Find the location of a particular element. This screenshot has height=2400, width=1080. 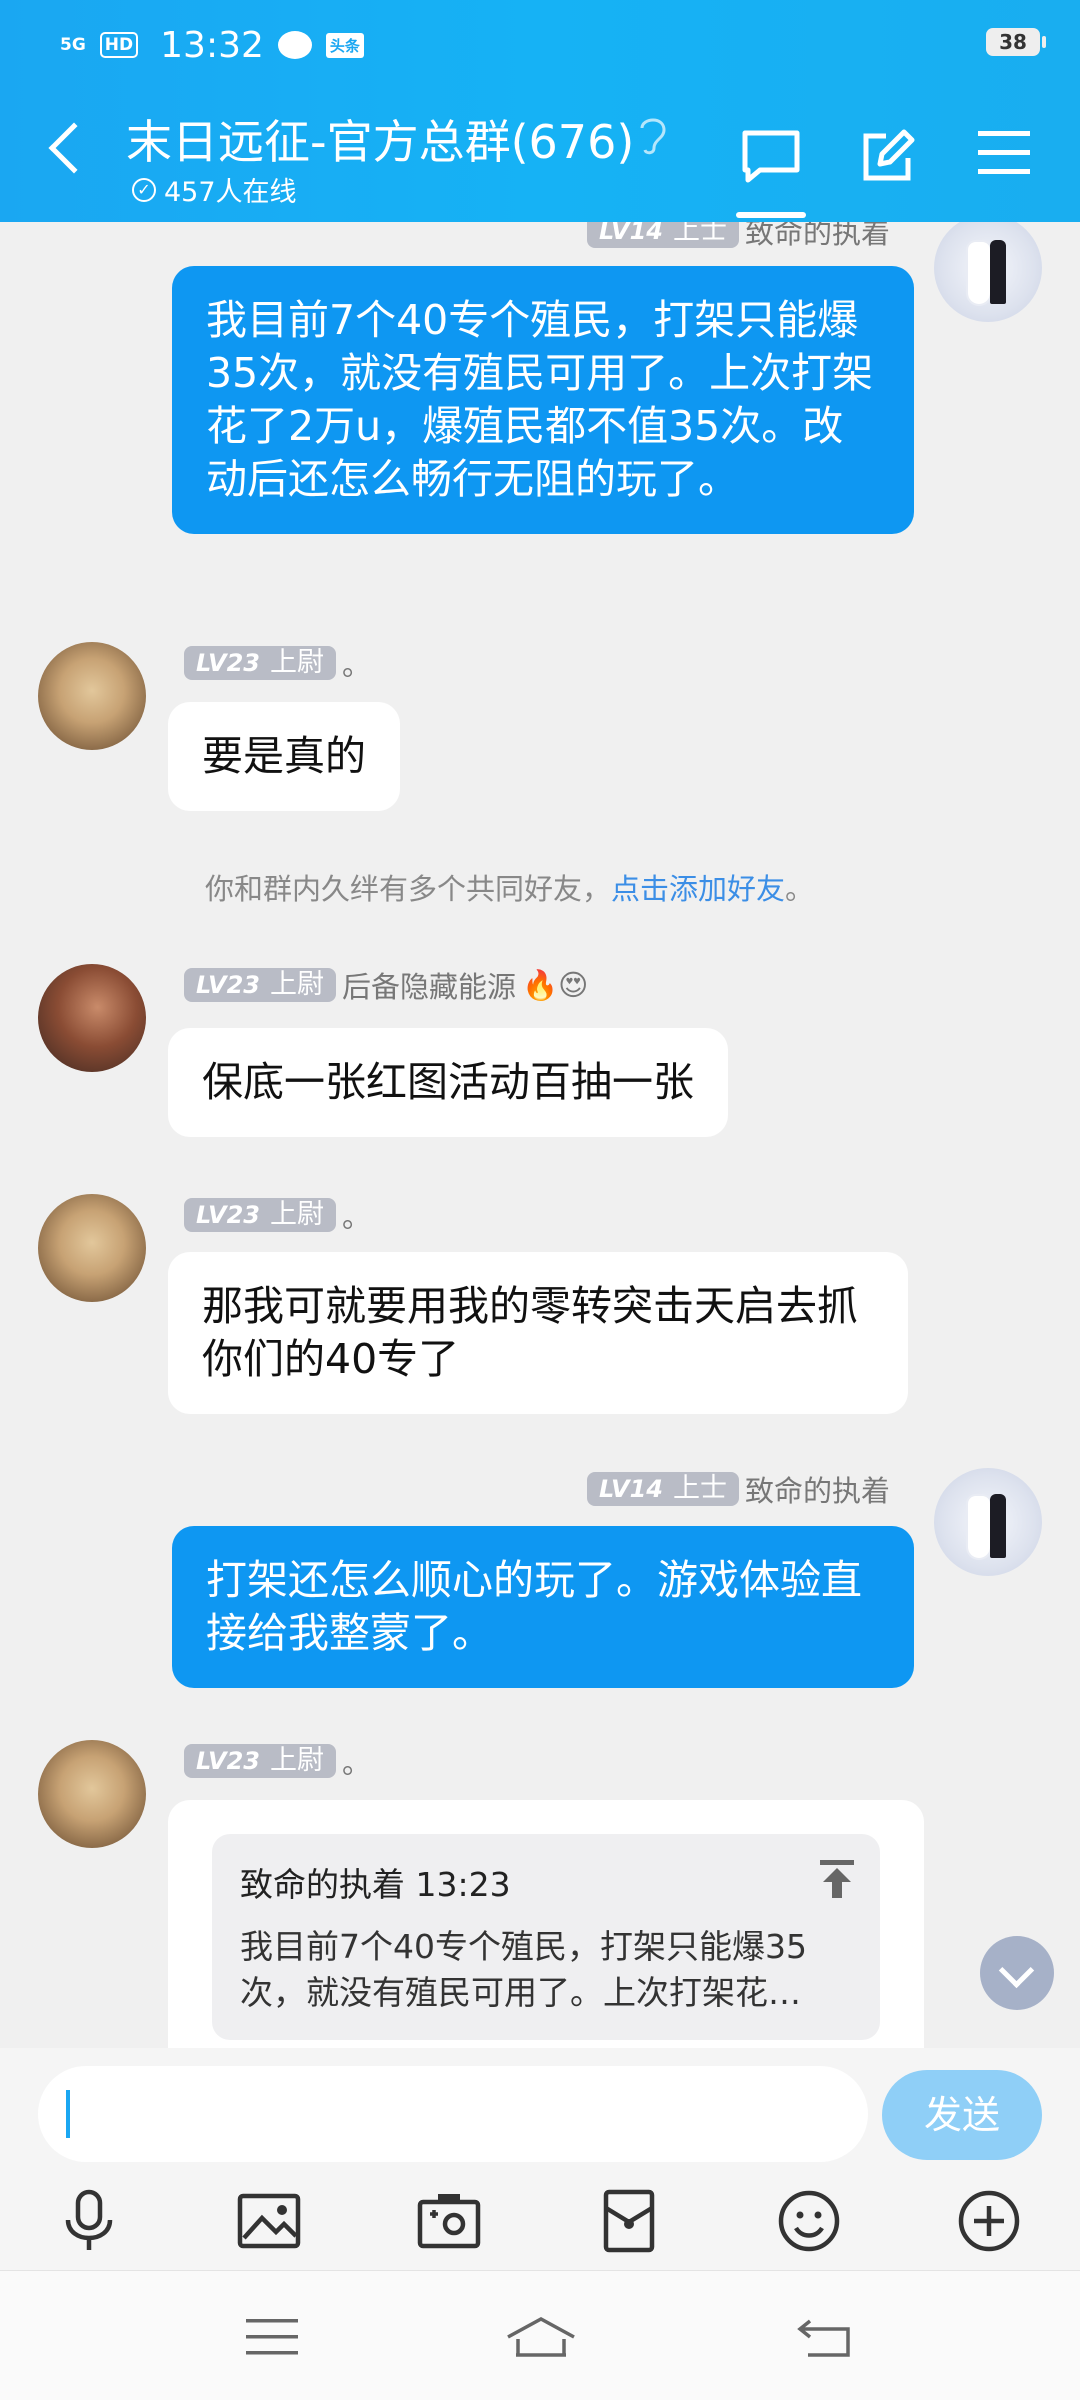

quoted-header: 致命的执着 13:23 is located at coordinates (375, 1884).